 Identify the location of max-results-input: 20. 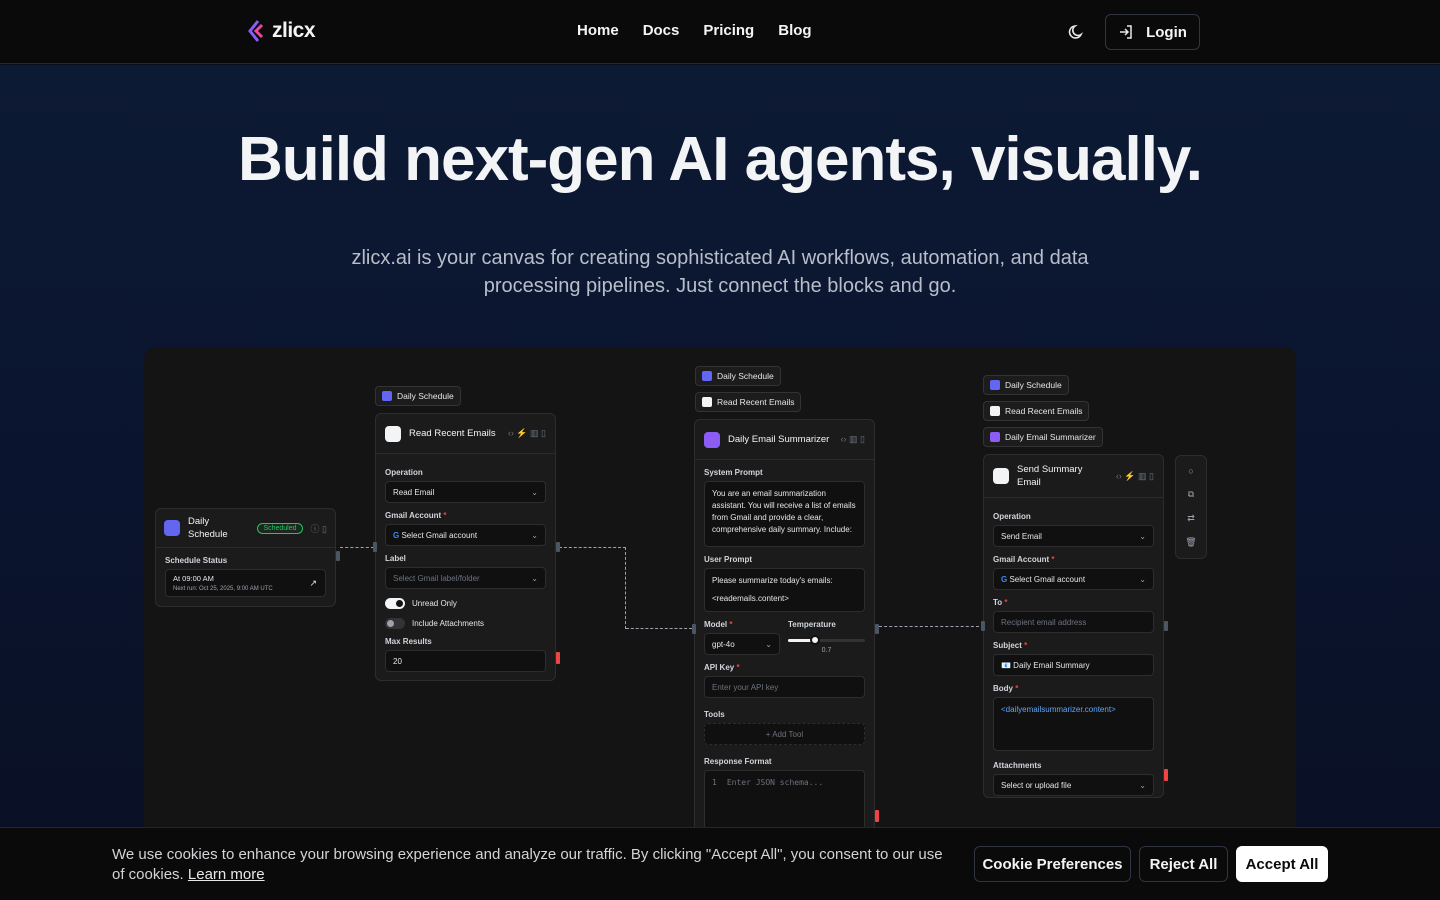
(465, 661).